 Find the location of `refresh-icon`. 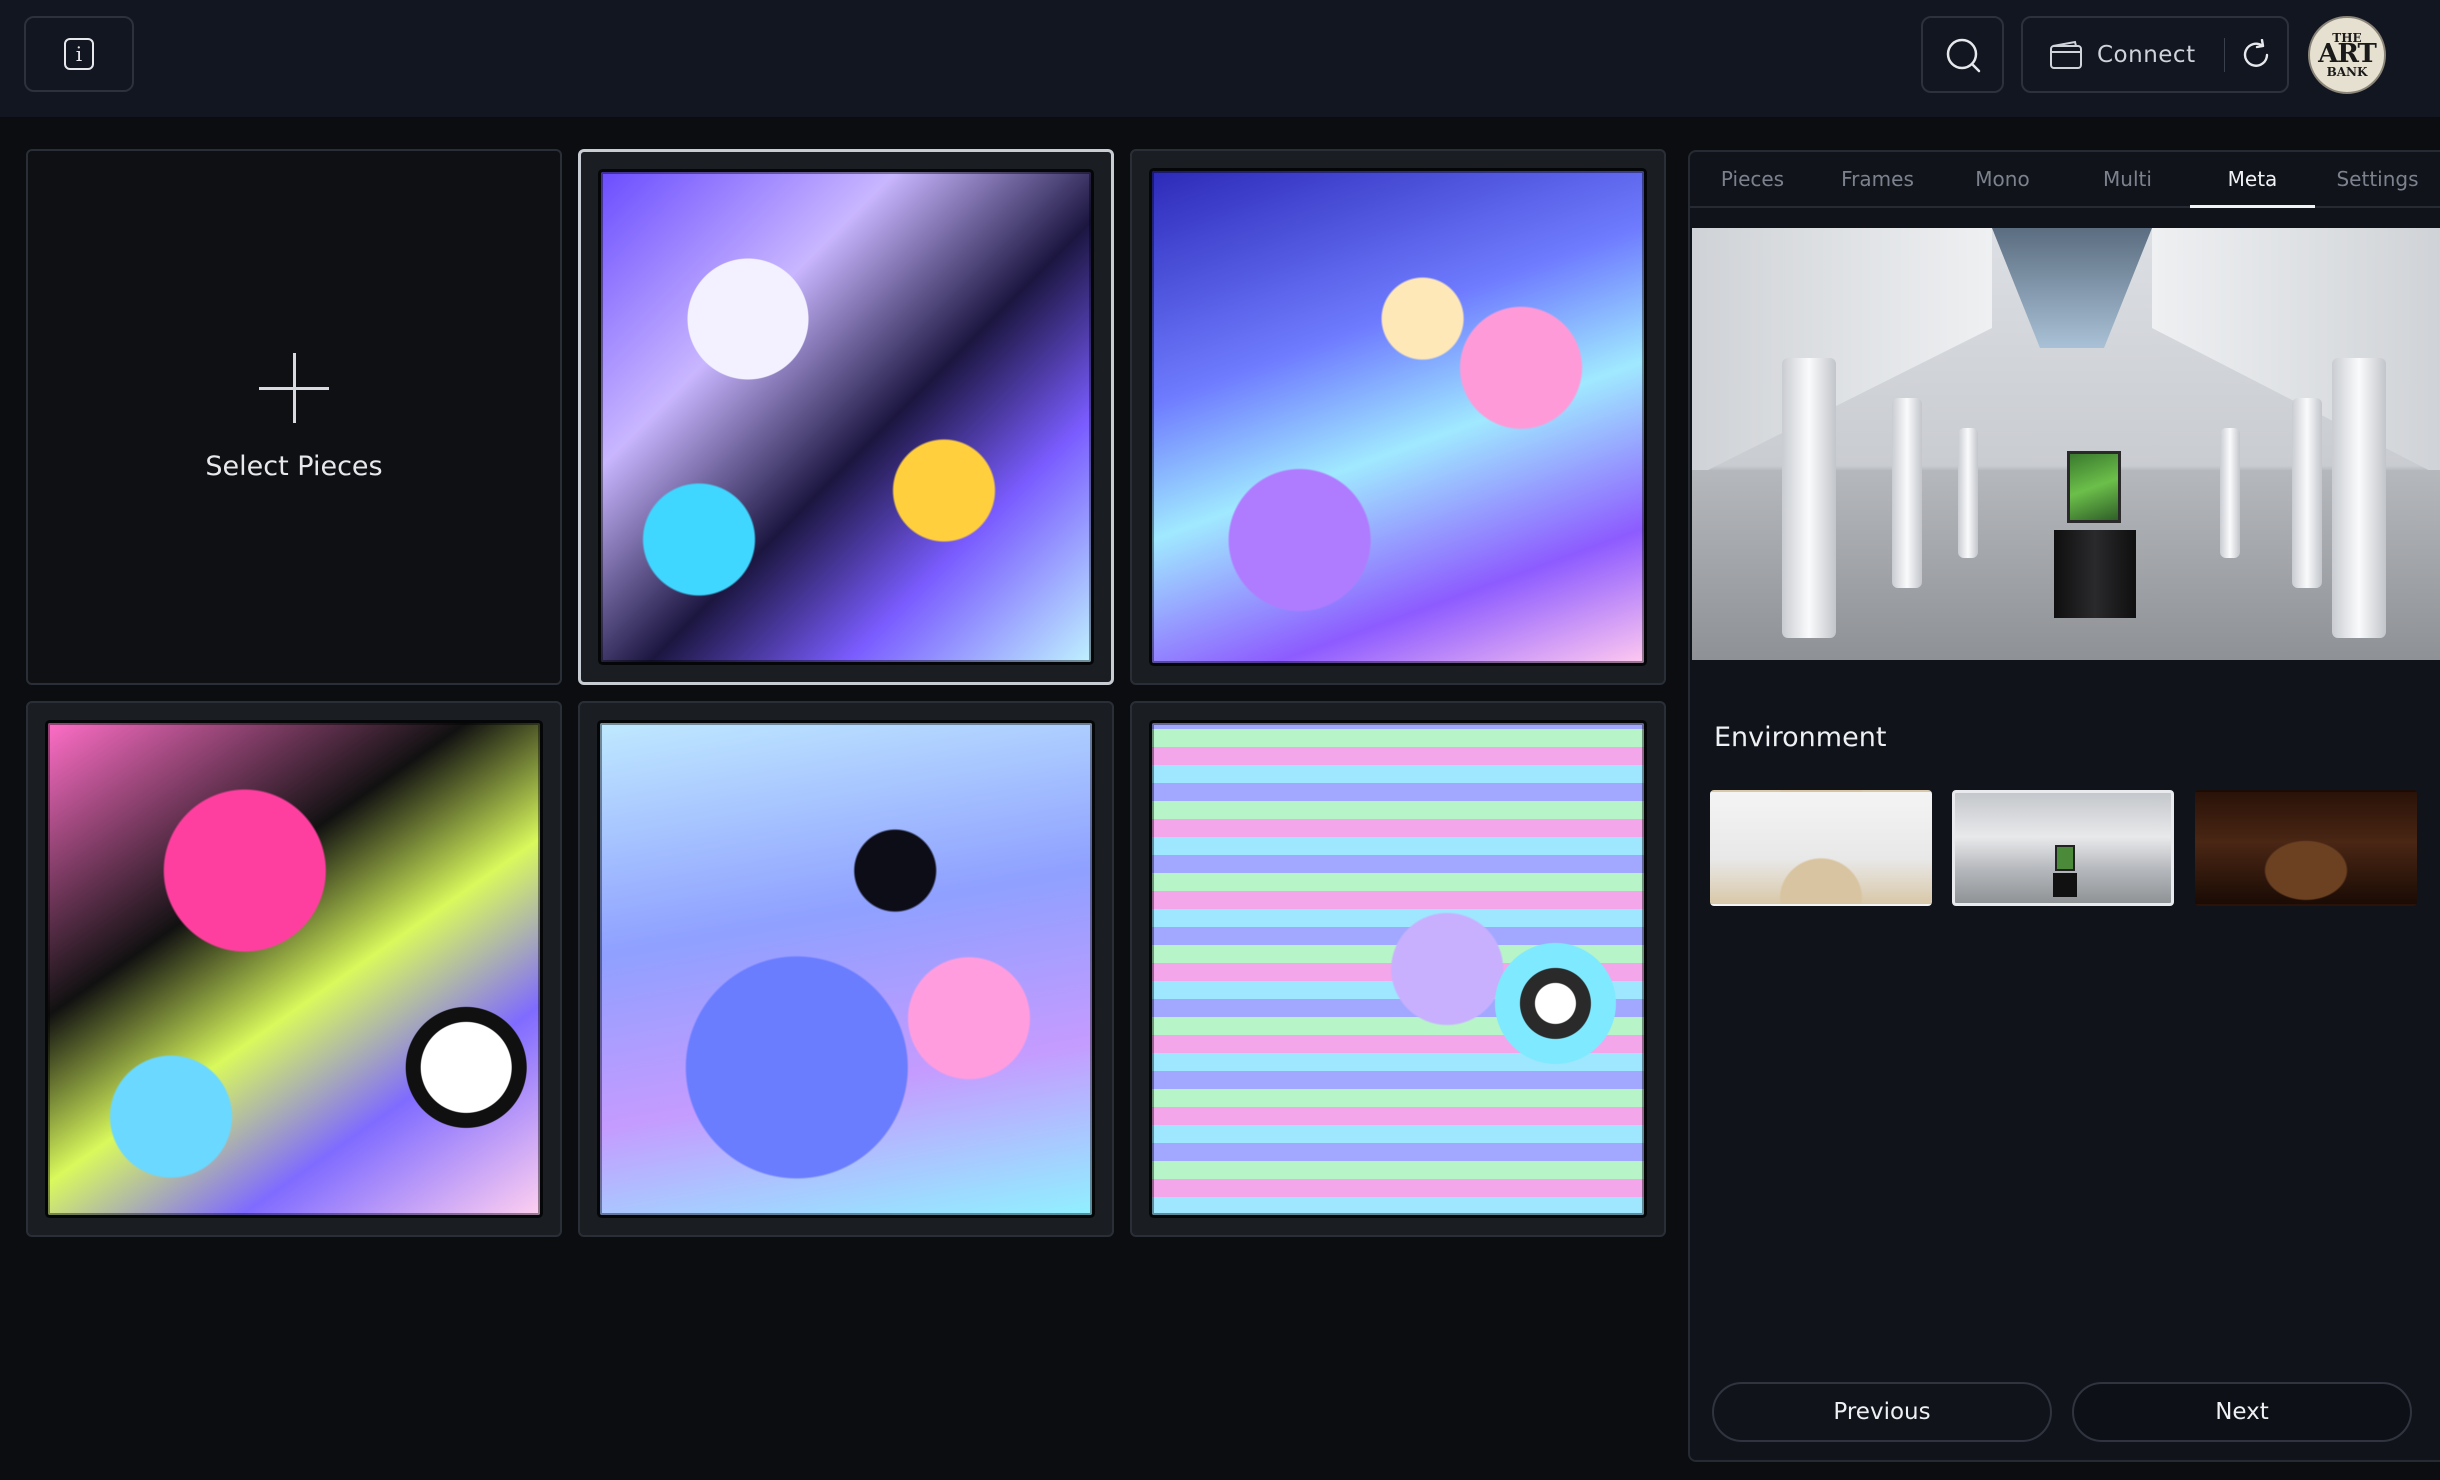

refresh-icon is located at coordinates (2256, 52).